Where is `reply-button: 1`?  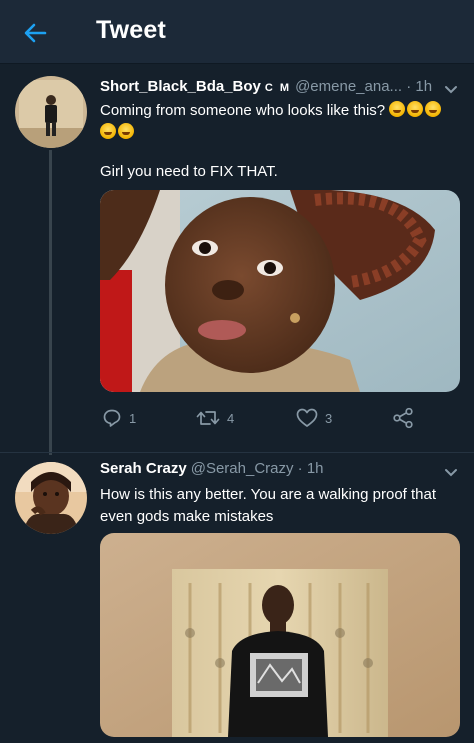 reply-button: 1 is located at coordinates (119, 418).